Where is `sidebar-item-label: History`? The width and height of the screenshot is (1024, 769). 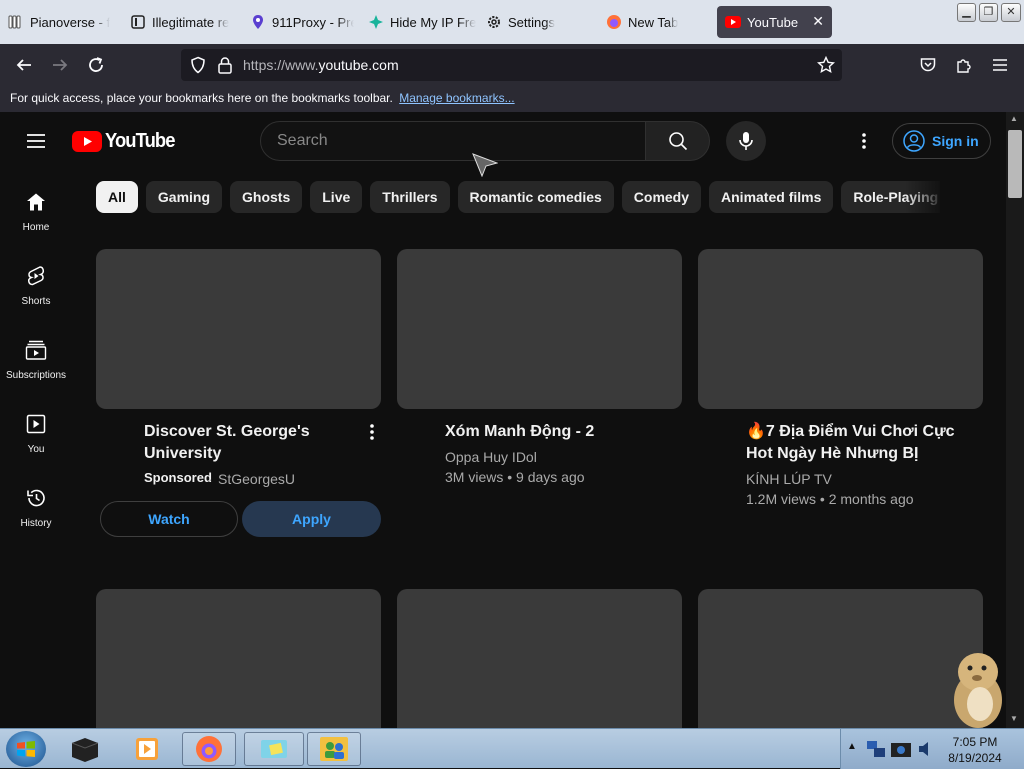 sidebar-item-label: History is located at coordinates (36, 523).